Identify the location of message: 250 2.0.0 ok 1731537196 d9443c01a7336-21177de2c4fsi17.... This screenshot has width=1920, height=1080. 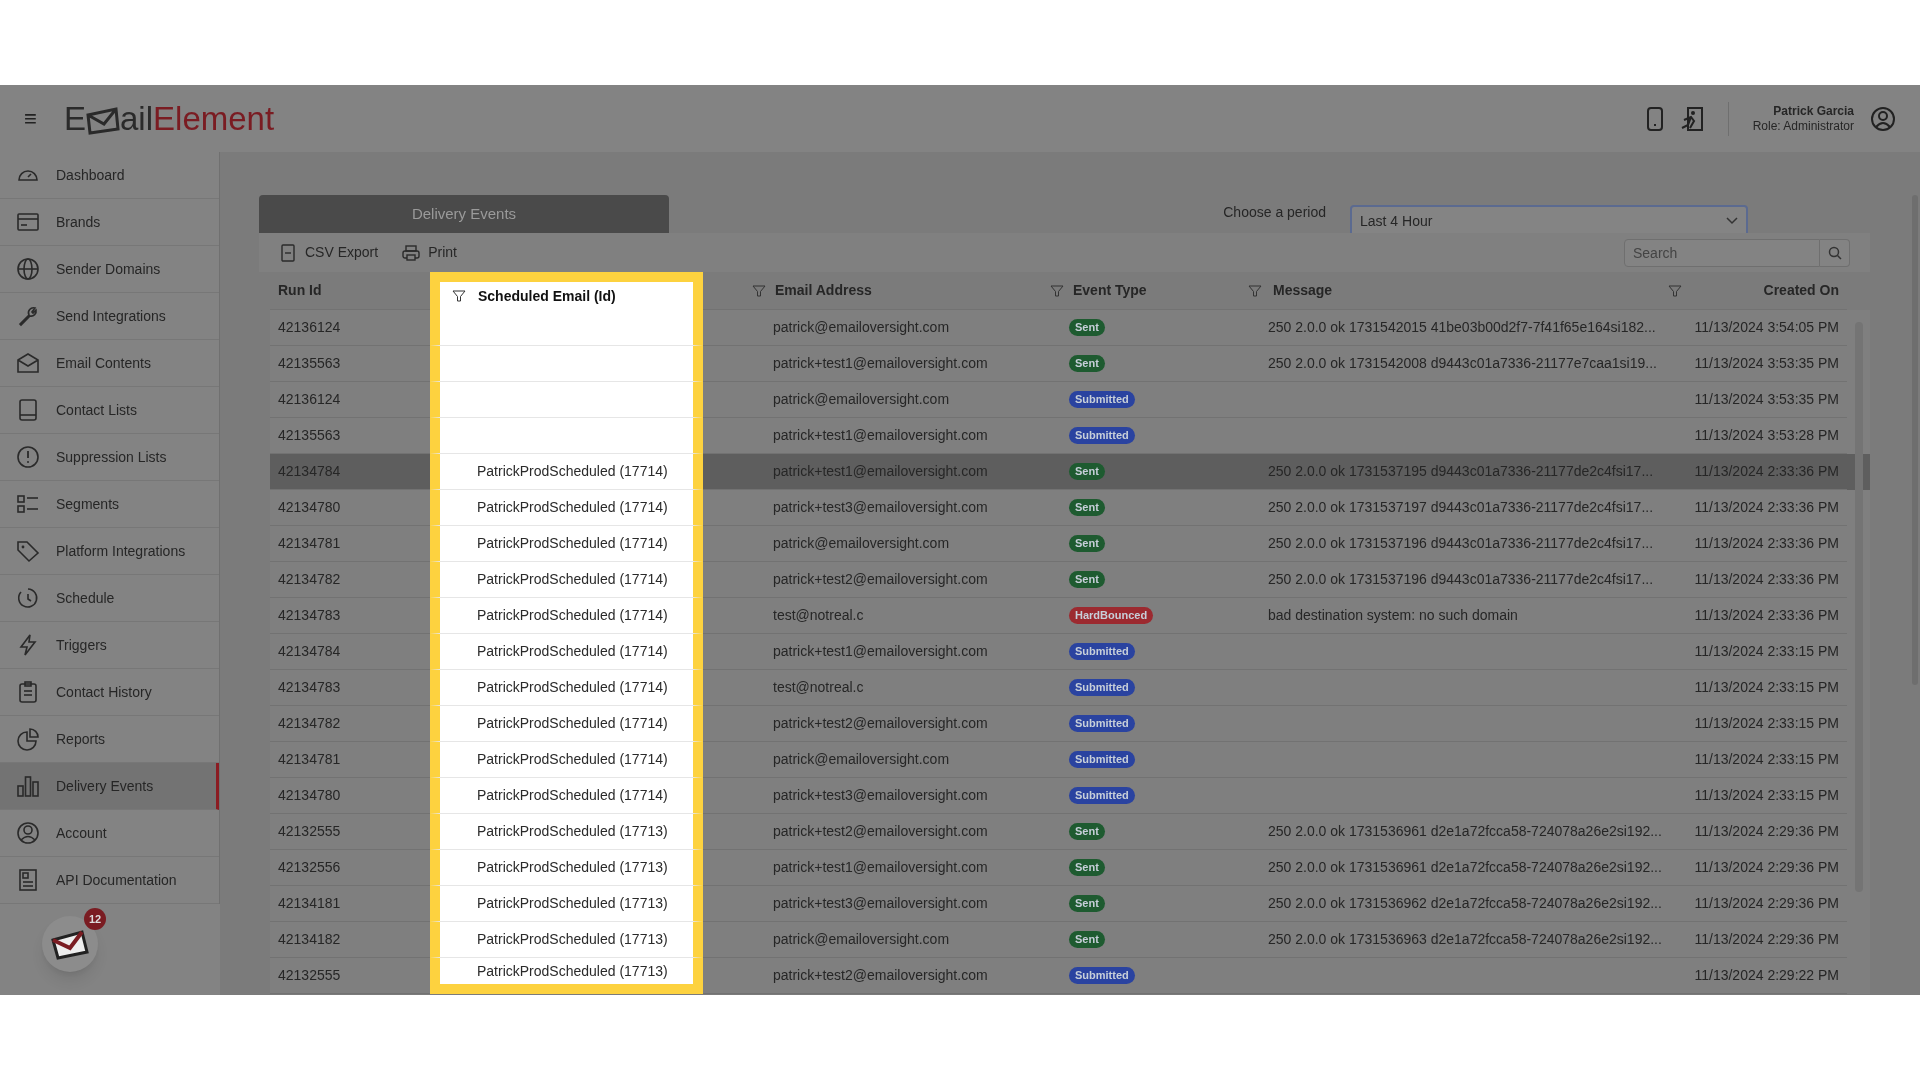
(1461, 543).